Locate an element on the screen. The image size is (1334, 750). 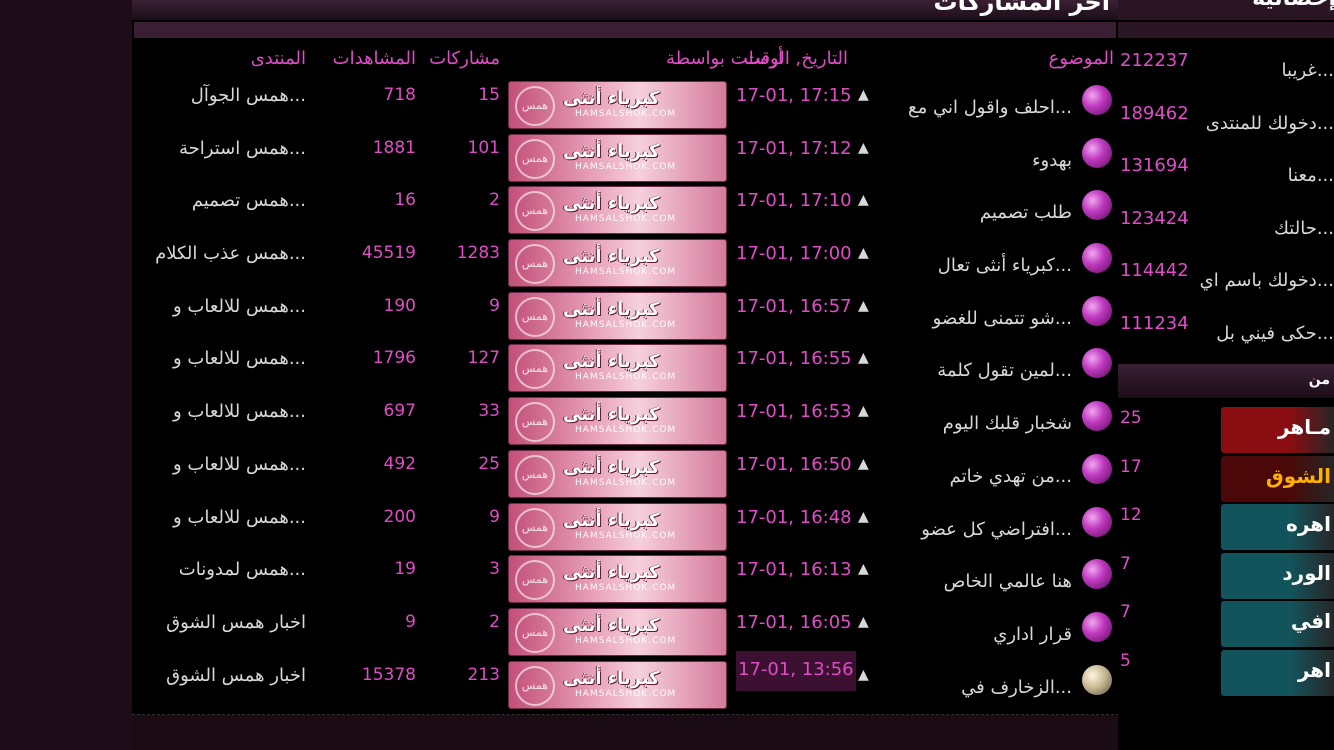
views-count: 19 is located at coordinates (405, 569).